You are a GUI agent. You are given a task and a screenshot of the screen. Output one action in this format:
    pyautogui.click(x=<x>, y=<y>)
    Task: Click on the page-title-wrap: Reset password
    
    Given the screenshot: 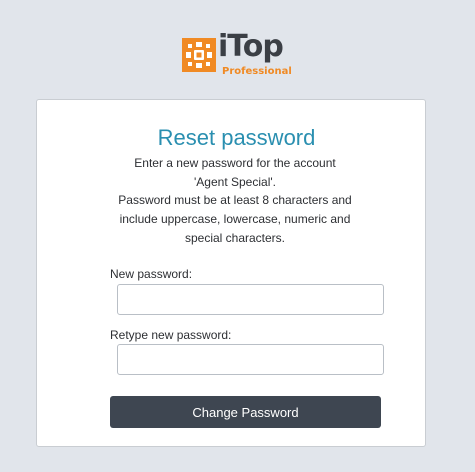 What is the action you would take?
    pyautogui.click(x=237, y=138)
    